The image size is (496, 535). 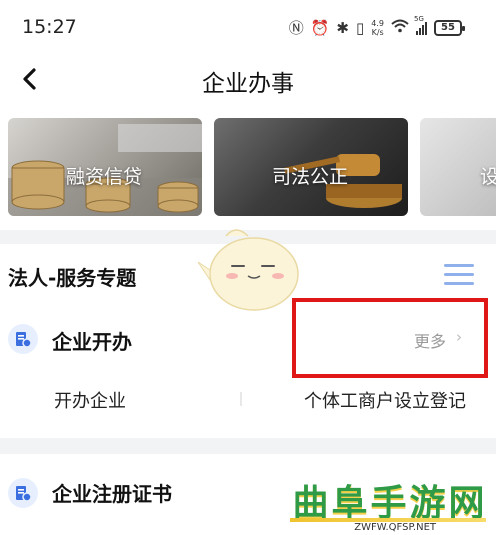 I want to click on bluetooth-icon: ✱, so click(x=342, y=27).